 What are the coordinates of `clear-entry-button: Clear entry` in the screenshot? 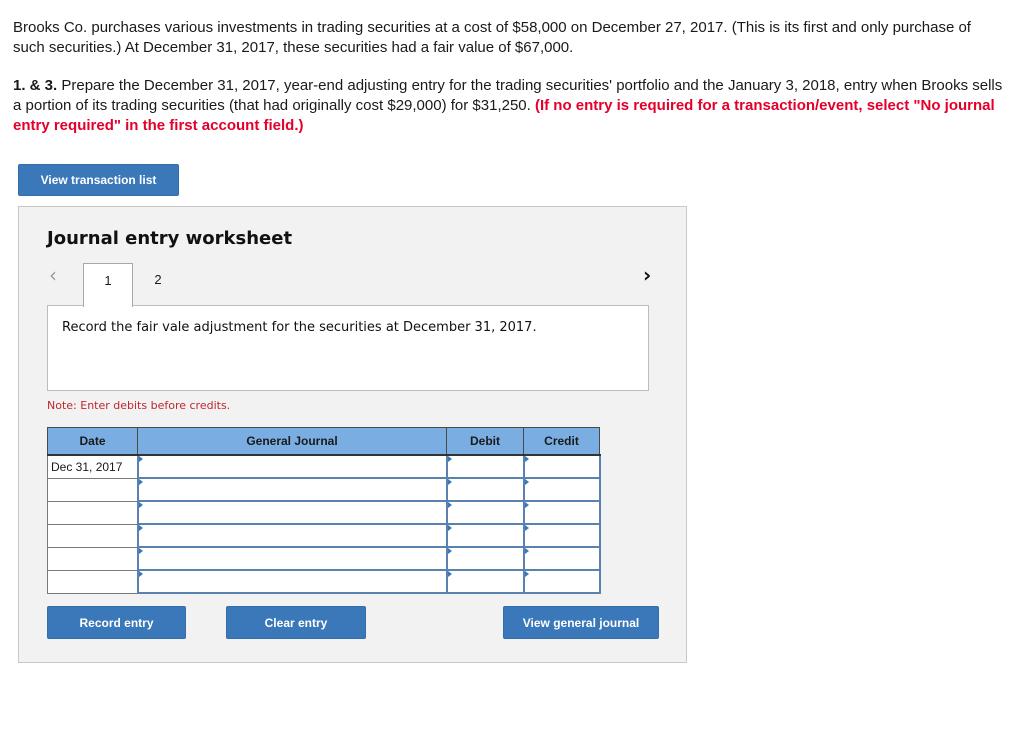 It's located at (296, 622).